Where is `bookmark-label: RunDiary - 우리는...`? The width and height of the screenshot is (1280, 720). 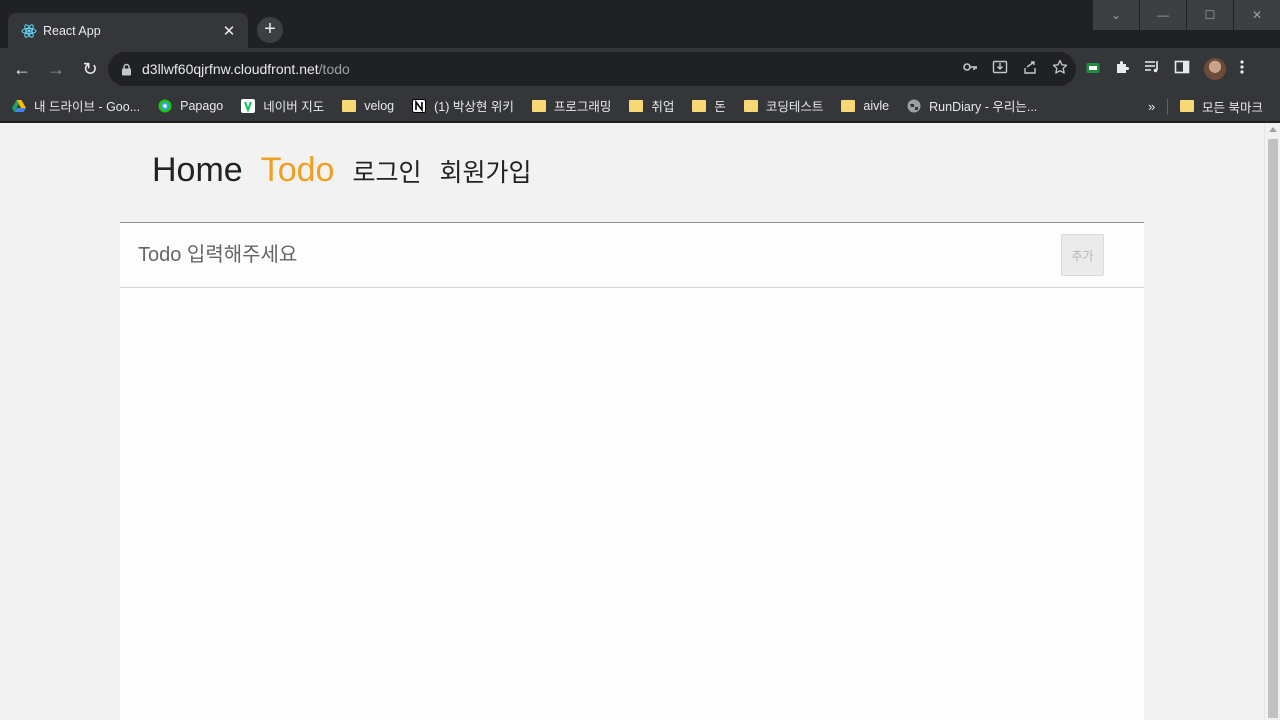
bookmark-label: RunDiary - 우리는... is located at coordinates (983, 107).